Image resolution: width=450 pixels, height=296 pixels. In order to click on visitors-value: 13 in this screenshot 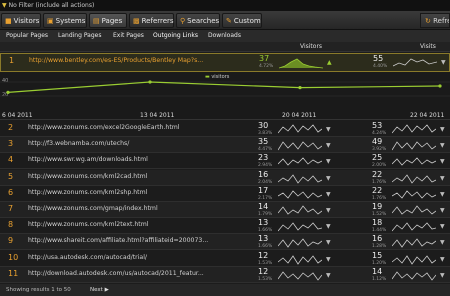, I will do `click(263, 223)`.